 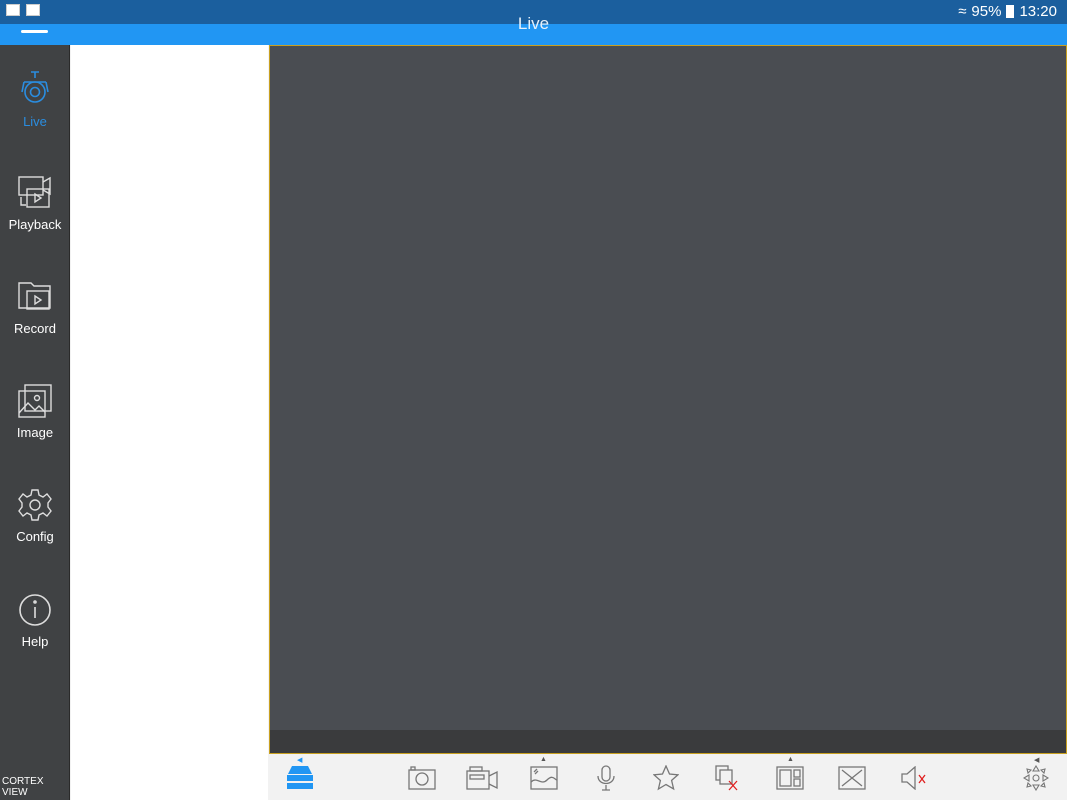 I want to click on brand-label: CORTEX VIEW, so click(x=23, y=787).